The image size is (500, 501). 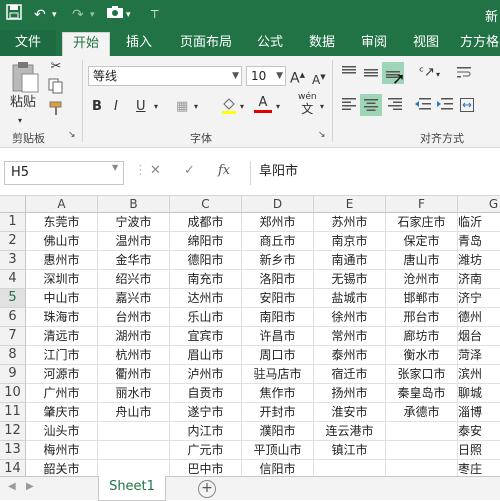 What do you see at coordinates (206, 222) in the screenshot?
I see `cell: 成都市` at bounding box center [206, 222].